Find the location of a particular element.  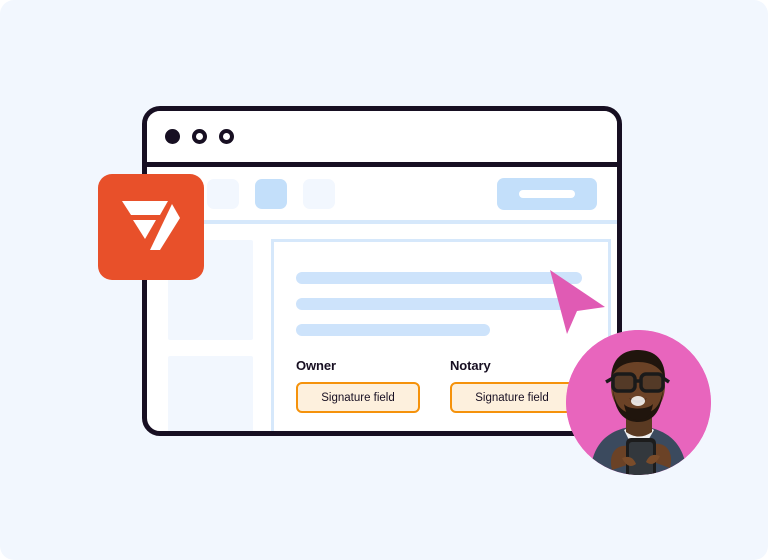

pointer-cursor-icon is located at coordinates (577, 302).